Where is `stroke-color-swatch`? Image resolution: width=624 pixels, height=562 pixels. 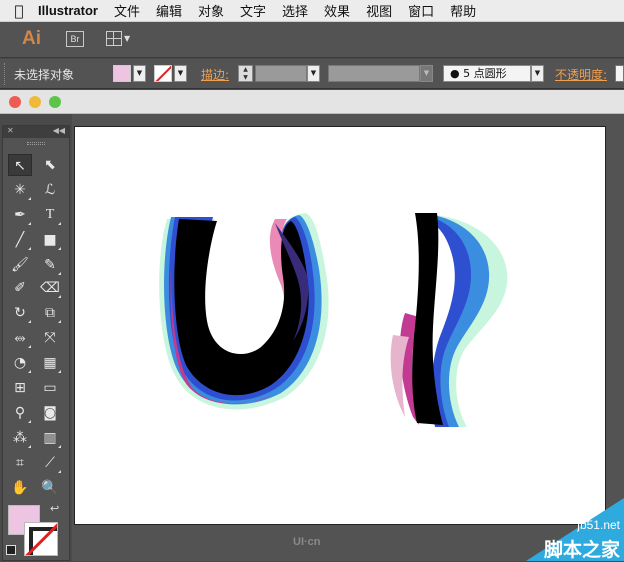 stroke-color-swatch is located at coordinates (163, 73).